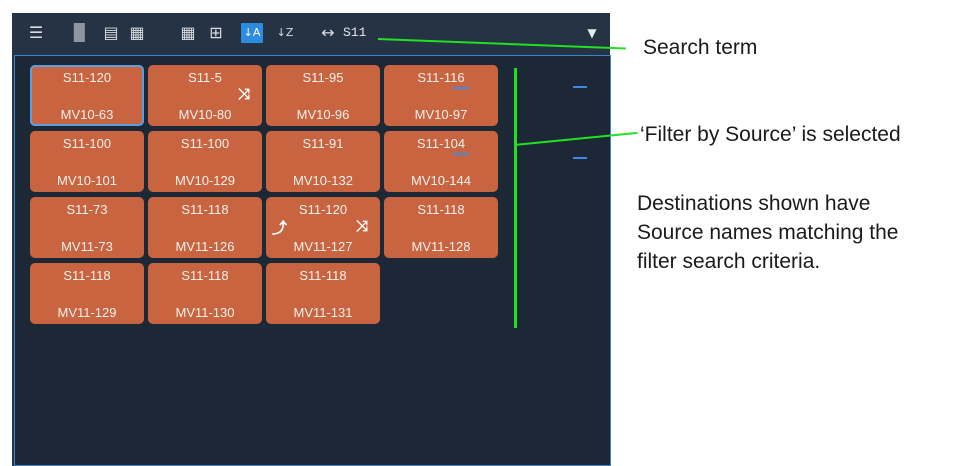  What do you see at coordinates (87, 95) in the screenshot?
I see `destination-tile: S11-120 MV10-63` at bounding box center [87, 95].